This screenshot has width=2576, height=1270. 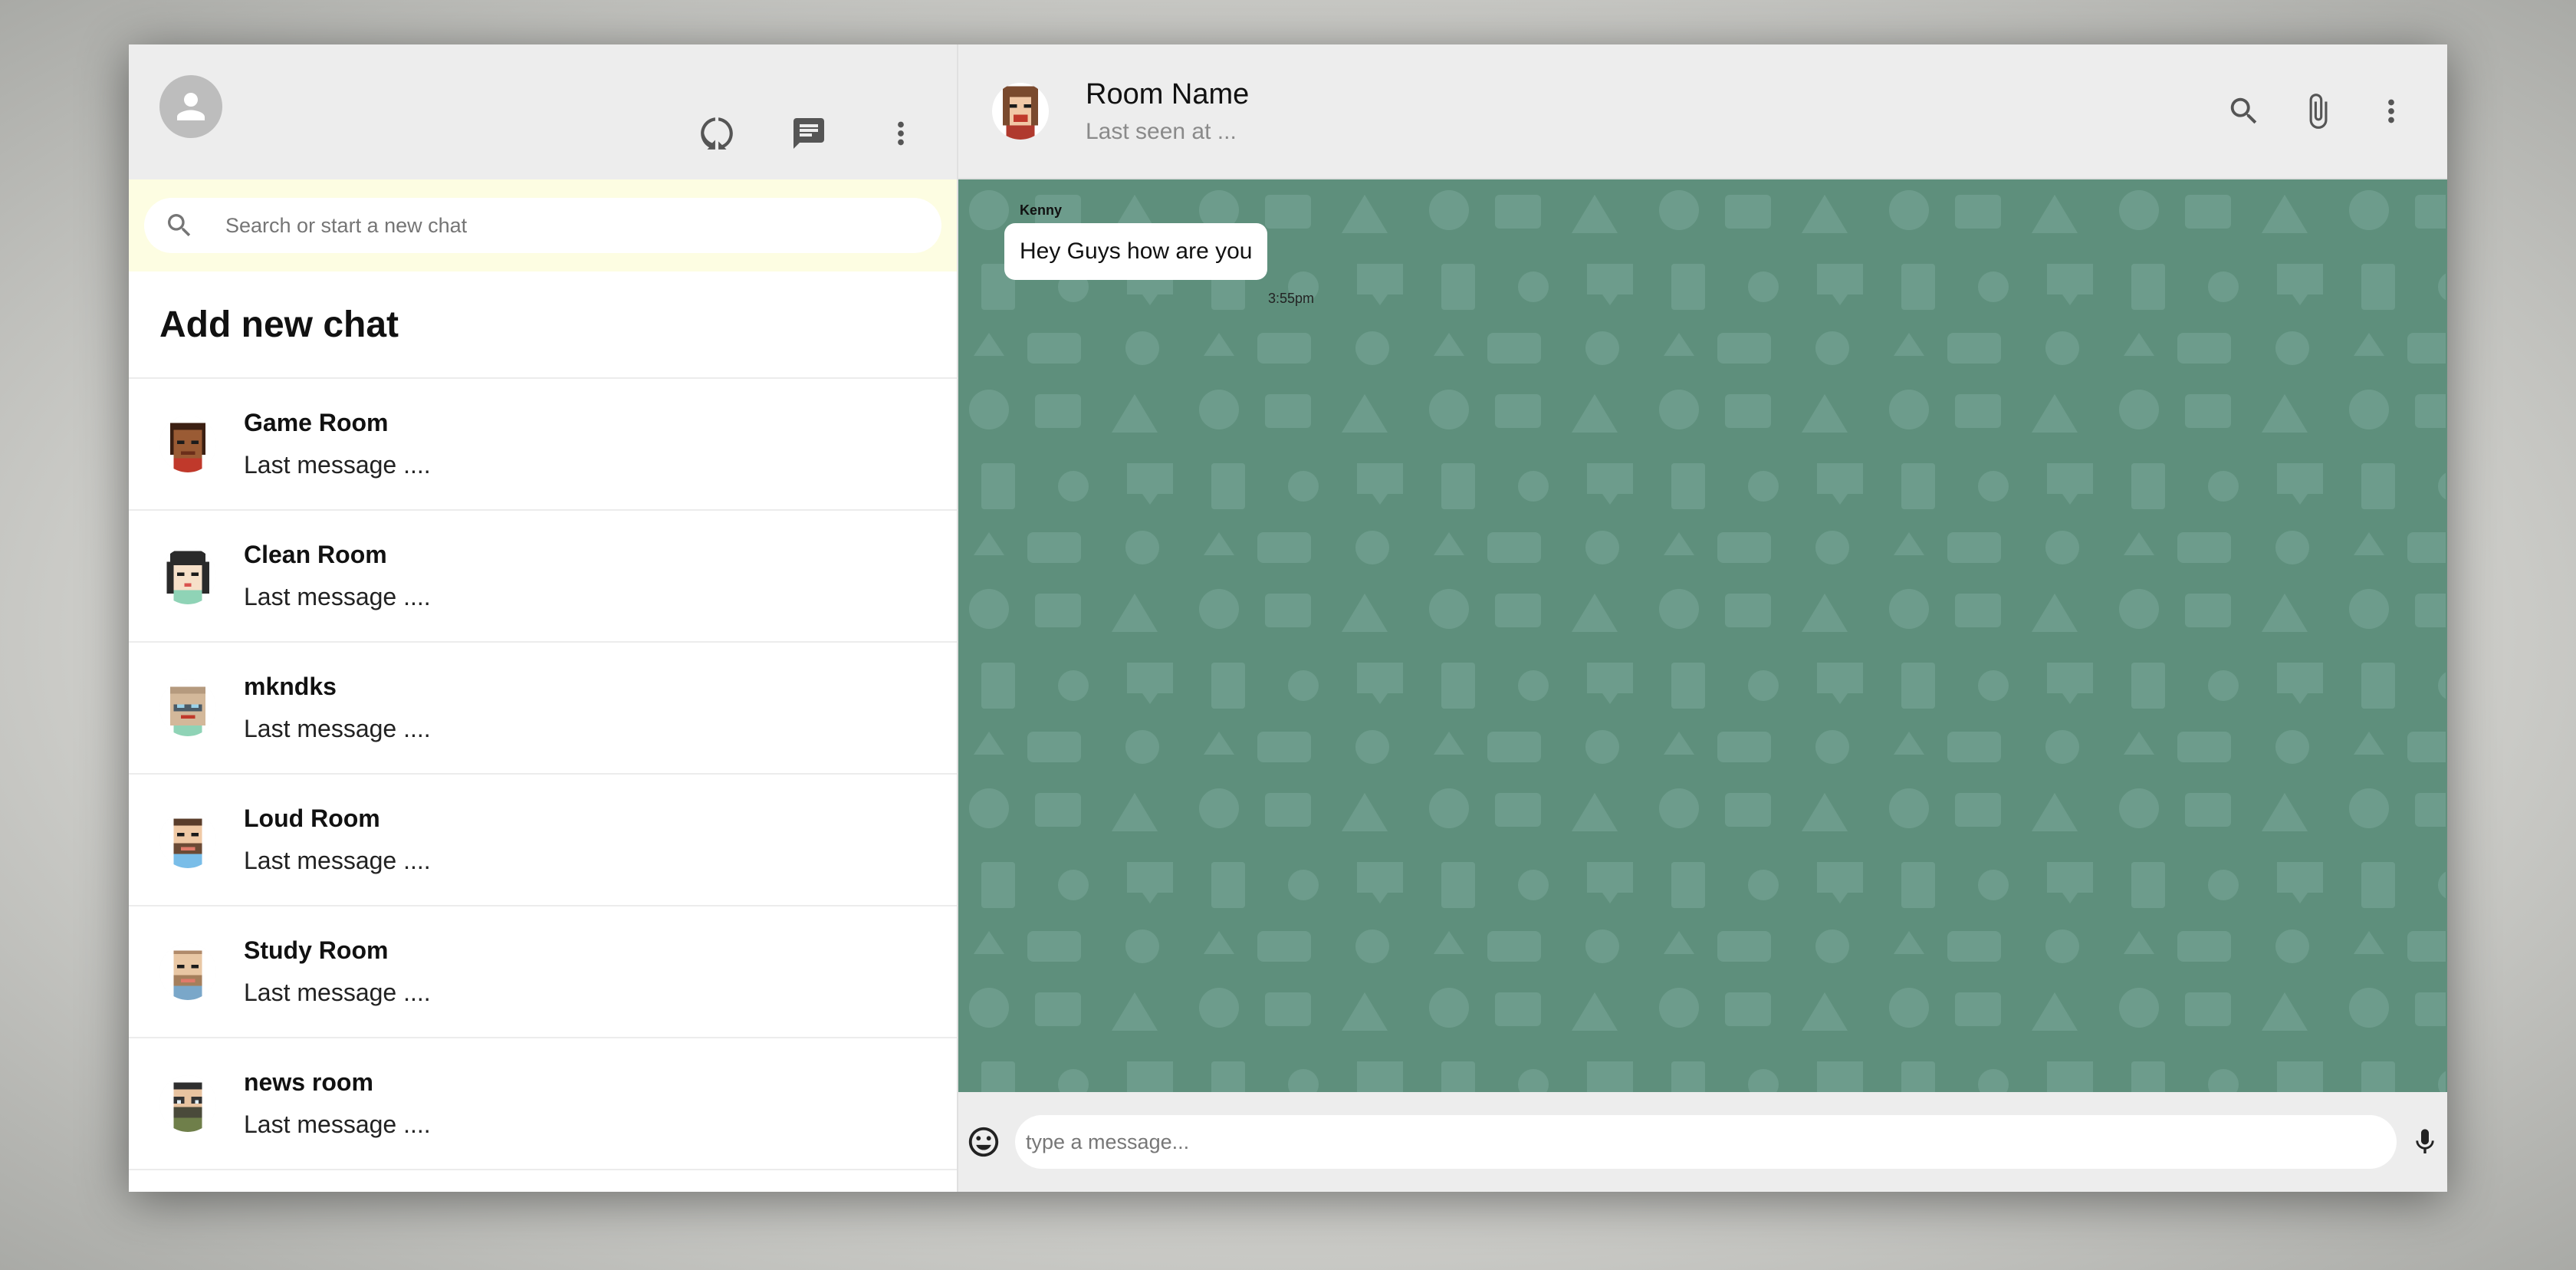 I want to click on status-button, so click(x=717, y=133).